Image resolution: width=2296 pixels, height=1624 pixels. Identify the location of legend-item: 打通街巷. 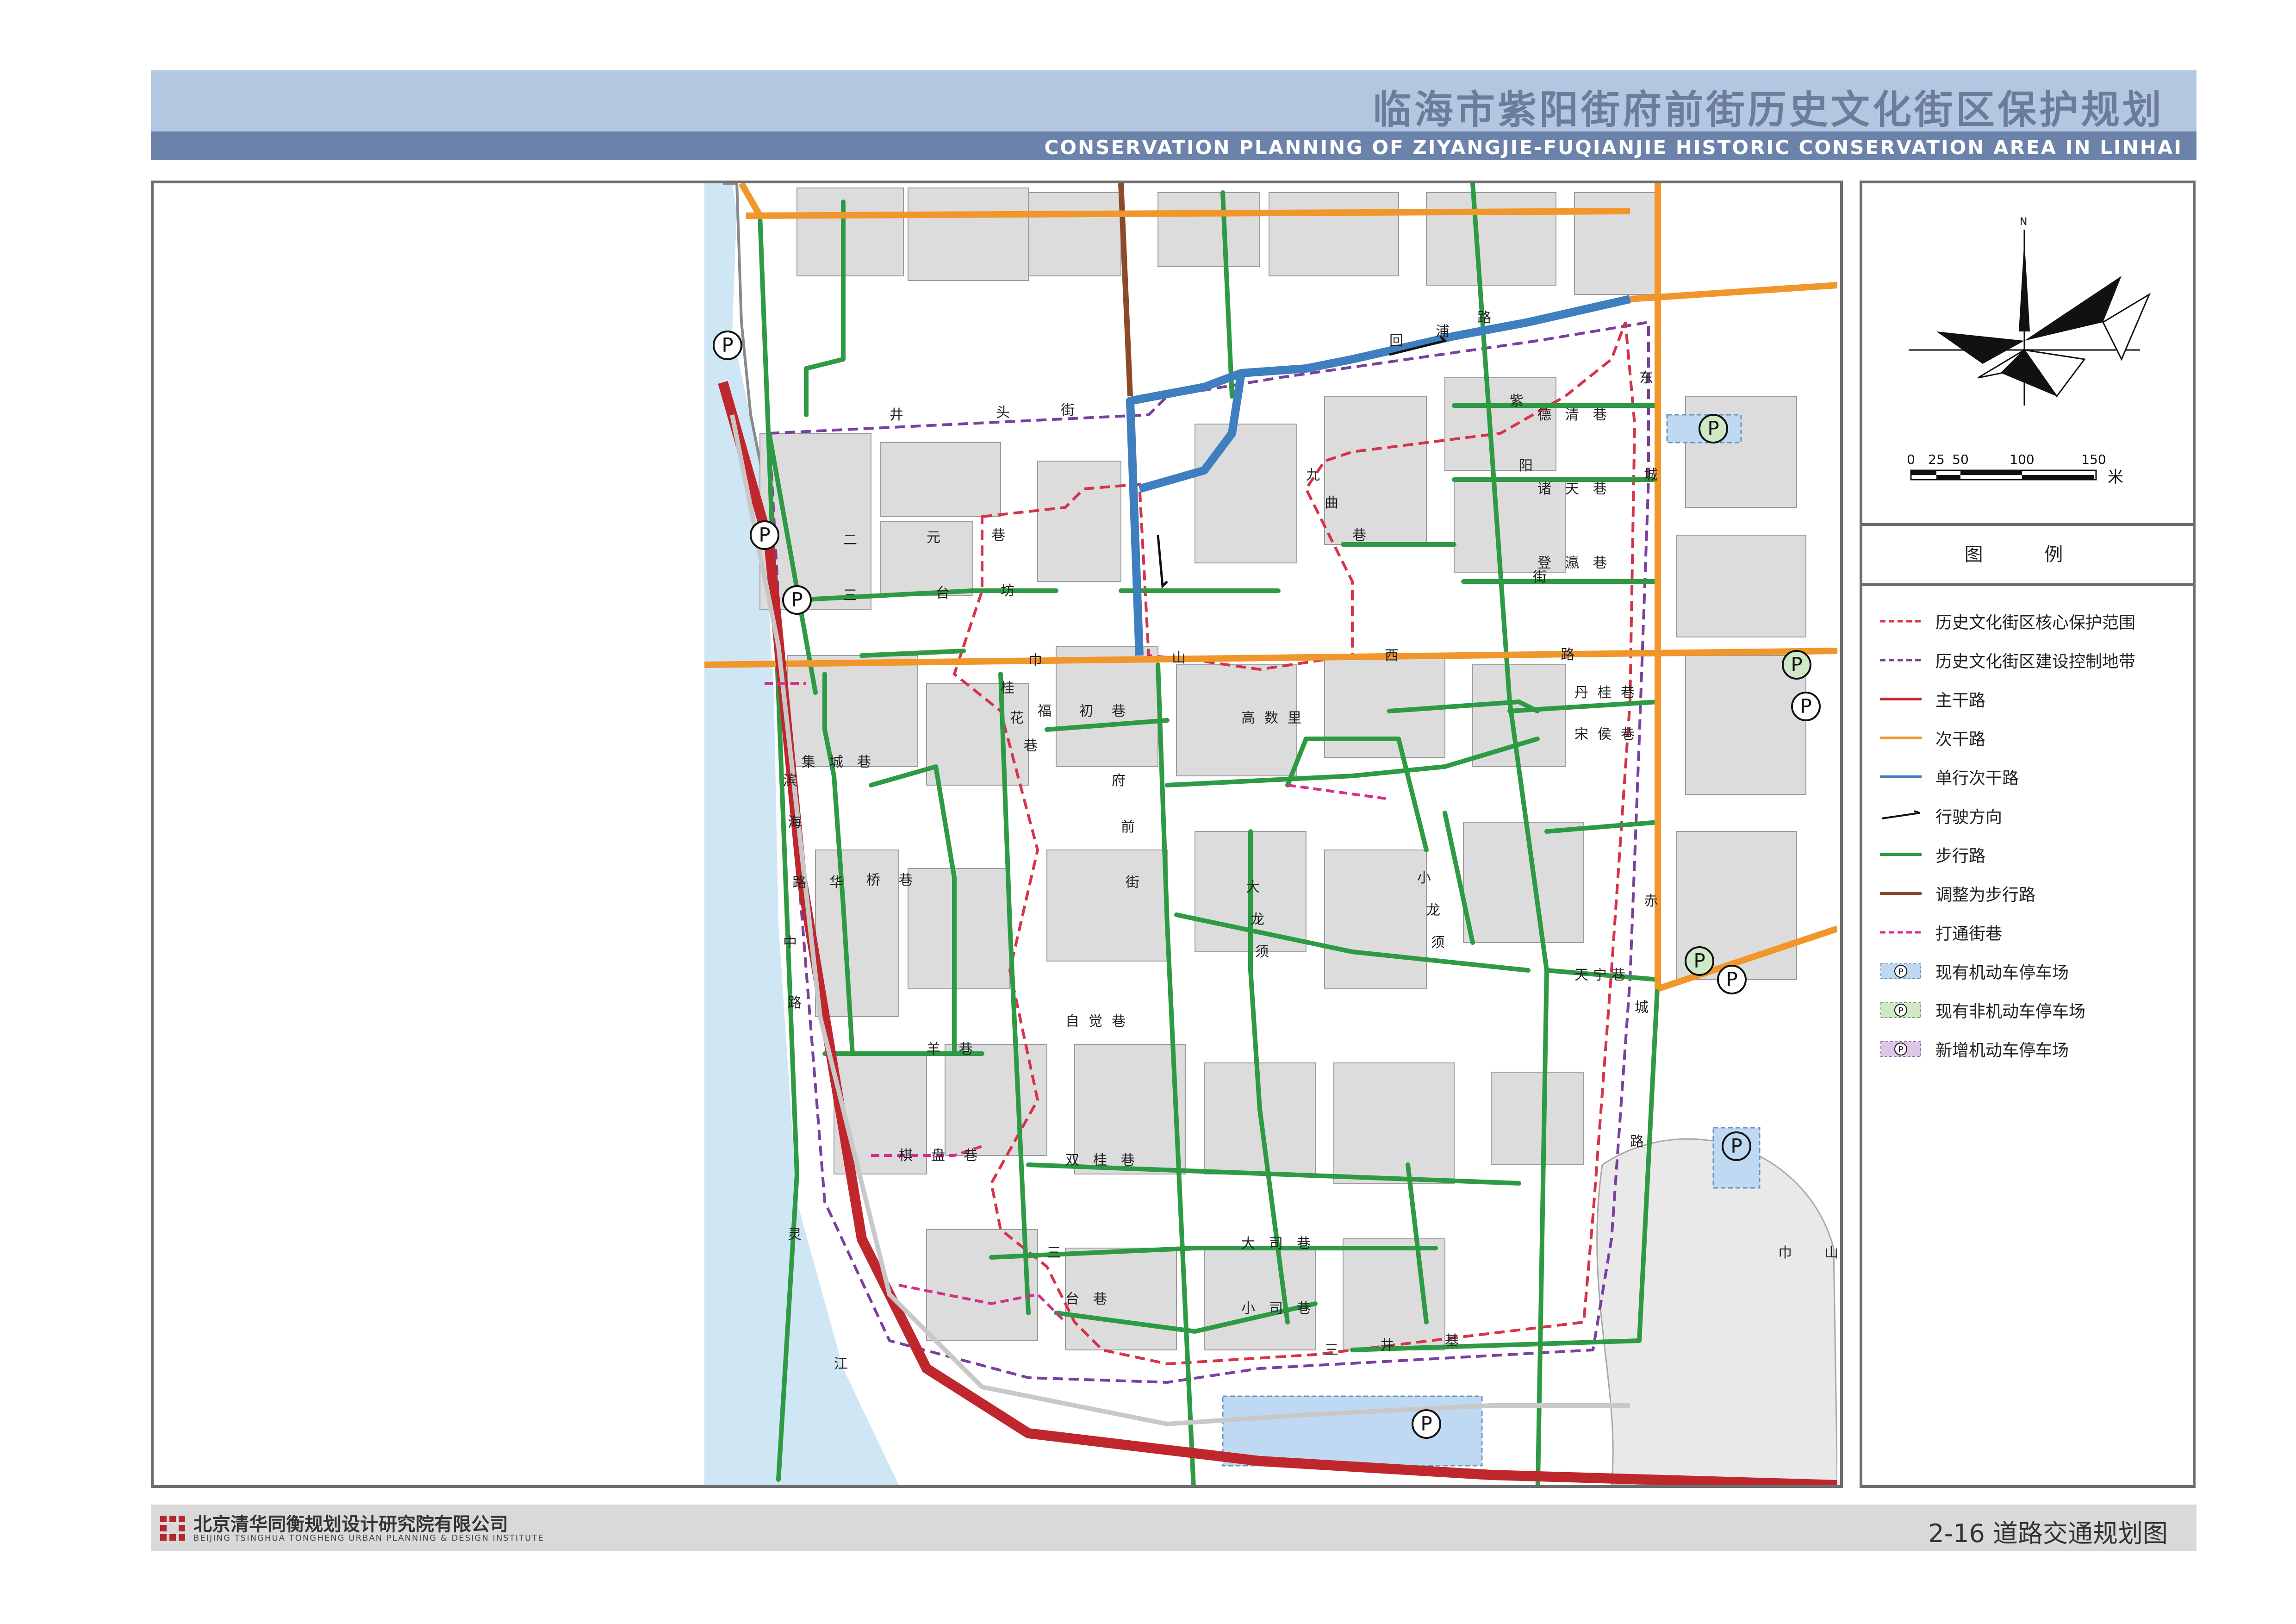
(2032, 932).